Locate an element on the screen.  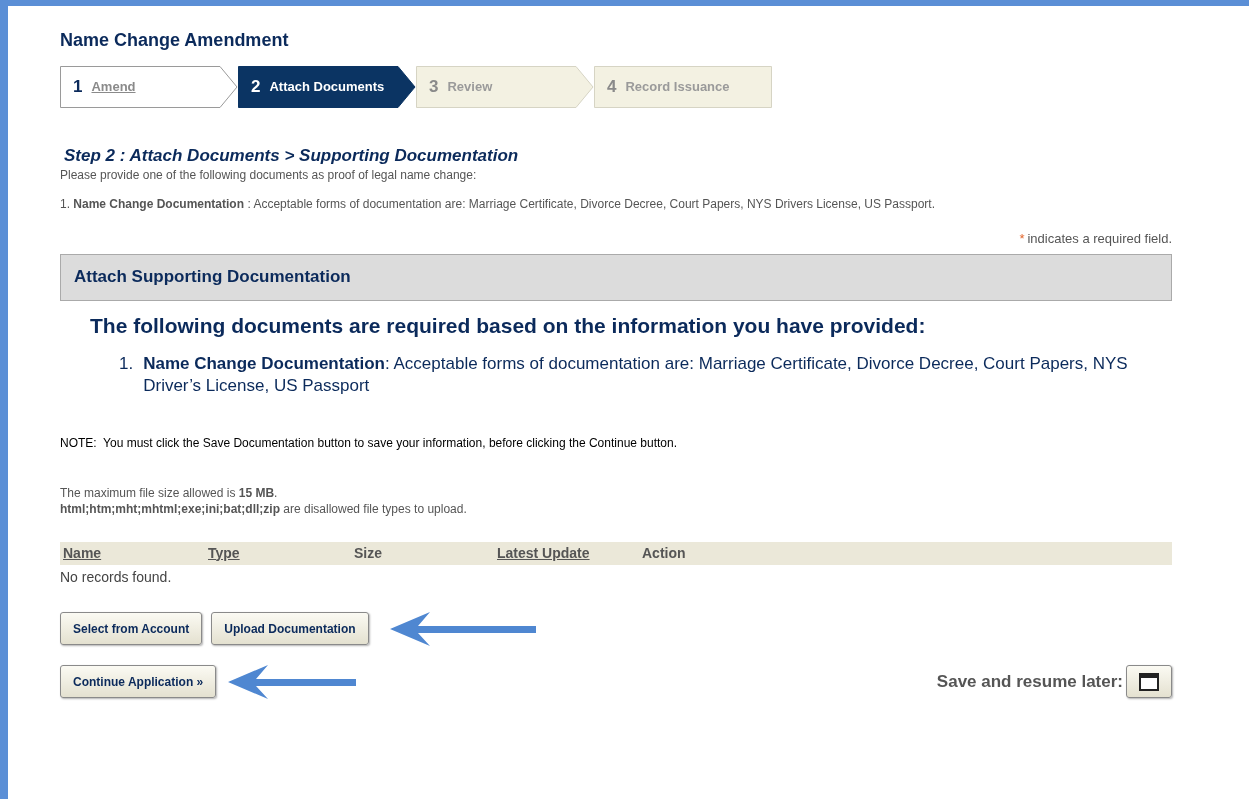
column-header: Name is located at coordinates (82, 552).